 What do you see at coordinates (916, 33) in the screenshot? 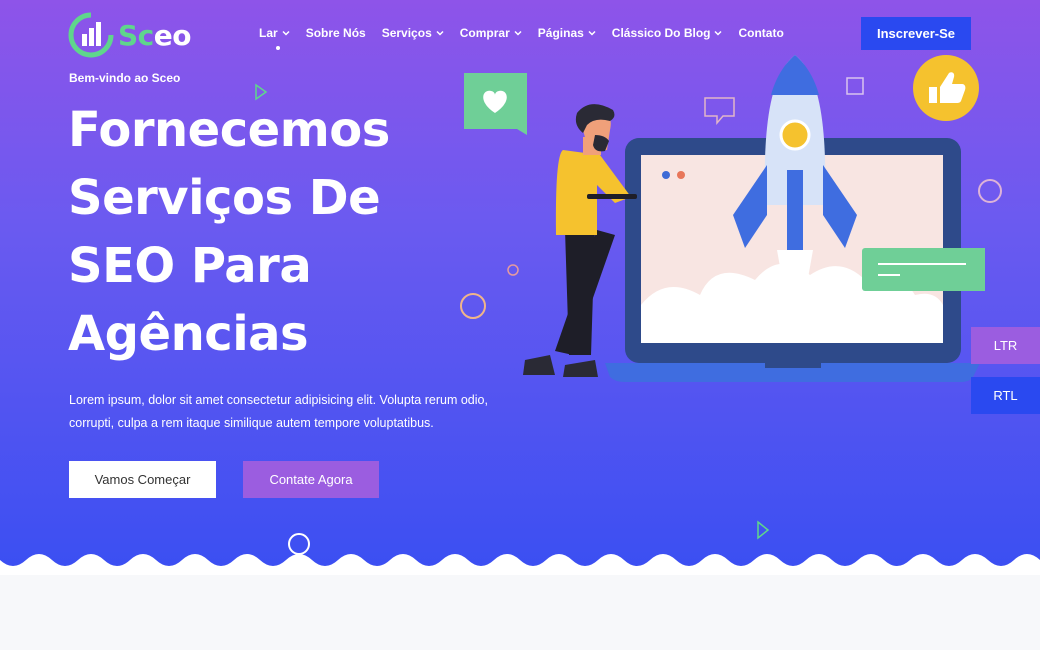
I see `signup-button: Inscrever-Se` at bounding box center [916, 33].